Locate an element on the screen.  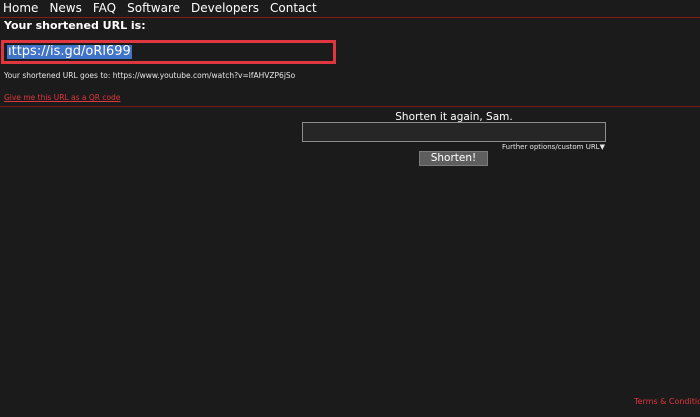
nav-developers-link: Developers is located at coordinates (225, 8).